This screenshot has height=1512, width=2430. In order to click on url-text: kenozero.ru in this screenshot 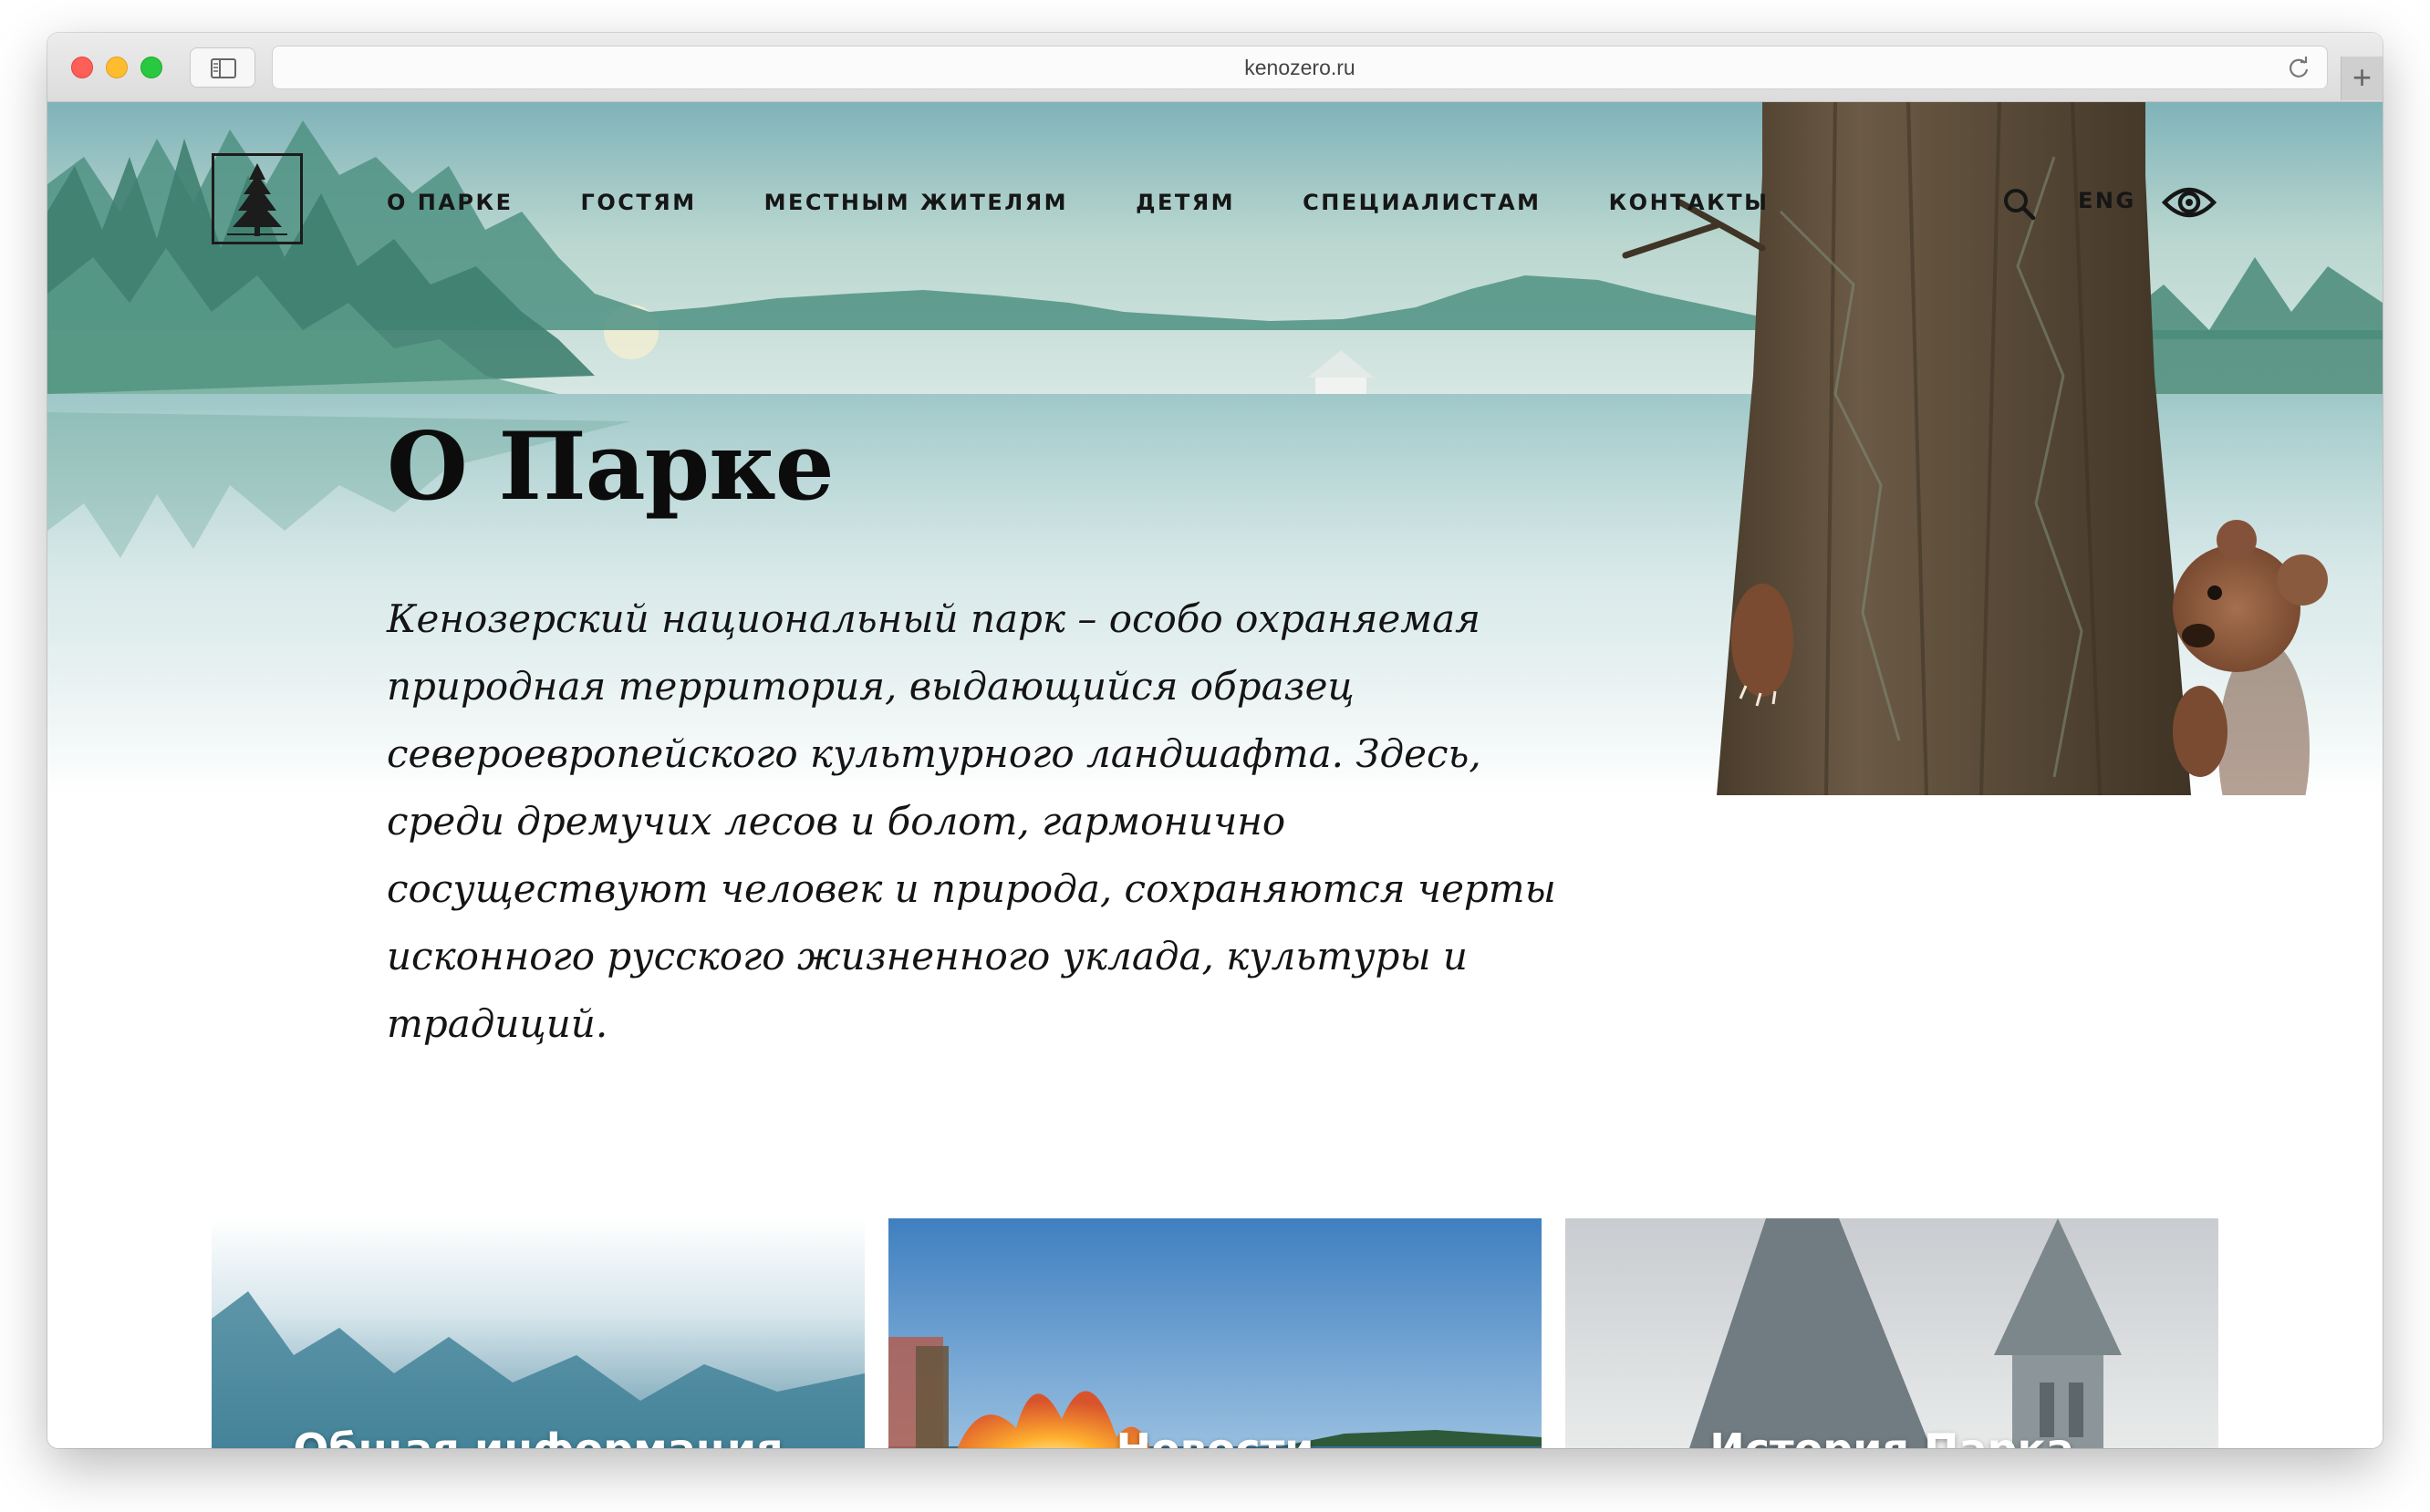, I will do `click(1299, 67)`.